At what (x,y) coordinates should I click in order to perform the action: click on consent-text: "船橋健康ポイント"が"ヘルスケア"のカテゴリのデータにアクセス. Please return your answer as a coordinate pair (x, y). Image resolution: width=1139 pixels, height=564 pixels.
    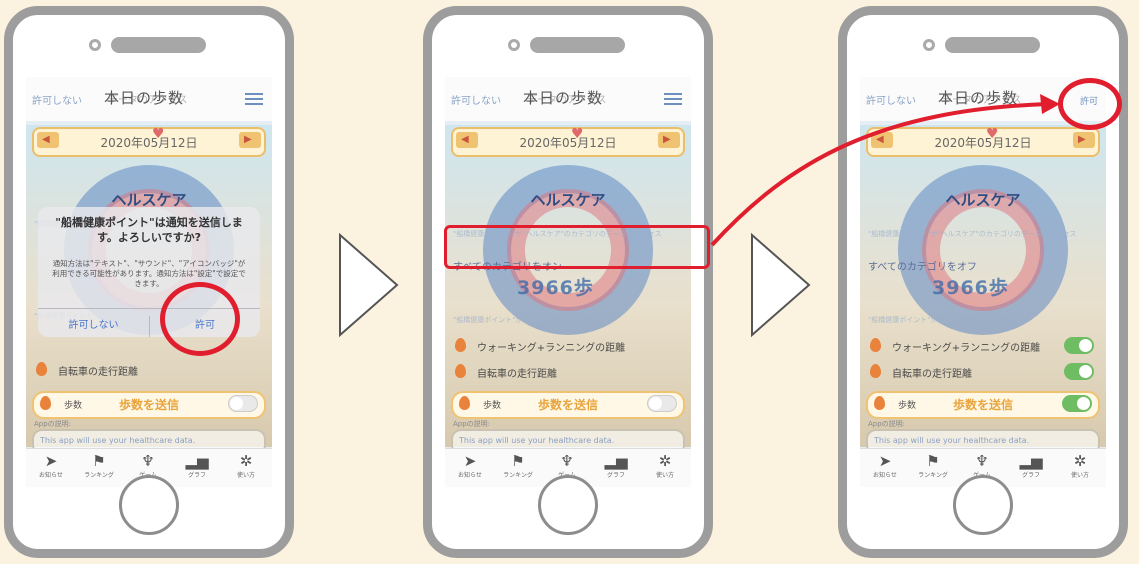
    Looking at the image, I should click on (972, 234).